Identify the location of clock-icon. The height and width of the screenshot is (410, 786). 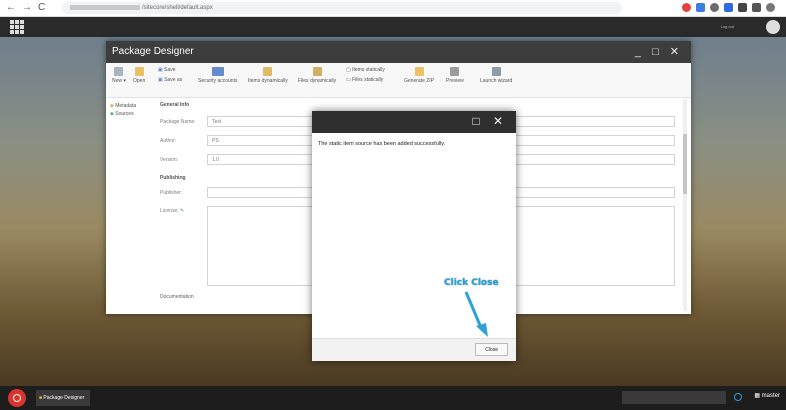
(738, 397).